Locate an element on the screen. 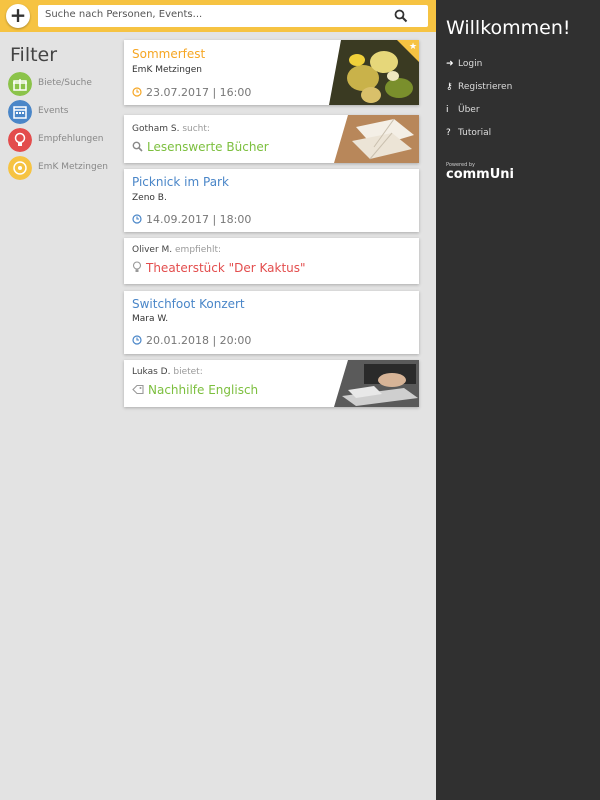 The image size is (600, 800). post-author: Oliver M. empfiehlt: is located at coordinates (176, 250).